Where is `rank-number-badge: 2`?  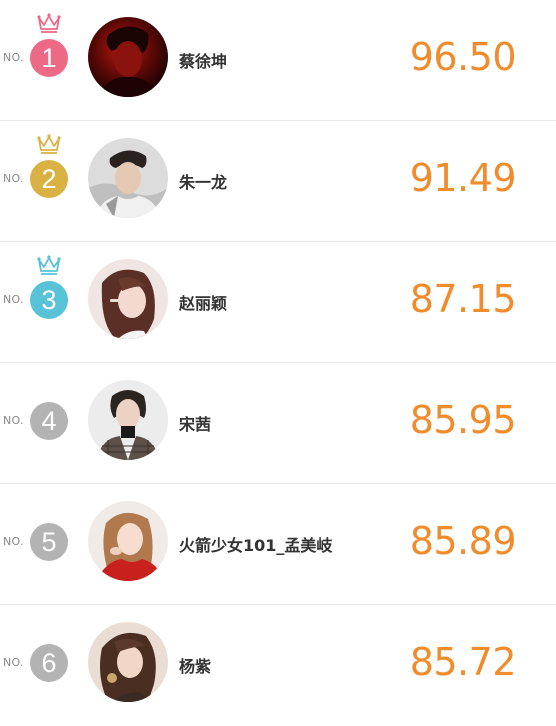
rank-number-badge: 2 is located at coordinates (49, 179).